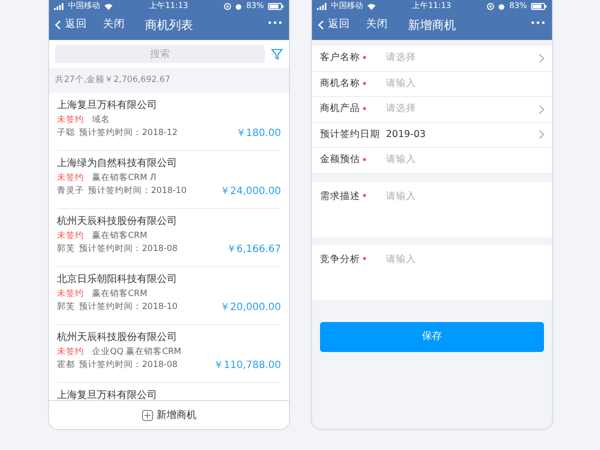 The image size is (600, 450). I want to click on field-label: 金额预估, so click(340, 160).